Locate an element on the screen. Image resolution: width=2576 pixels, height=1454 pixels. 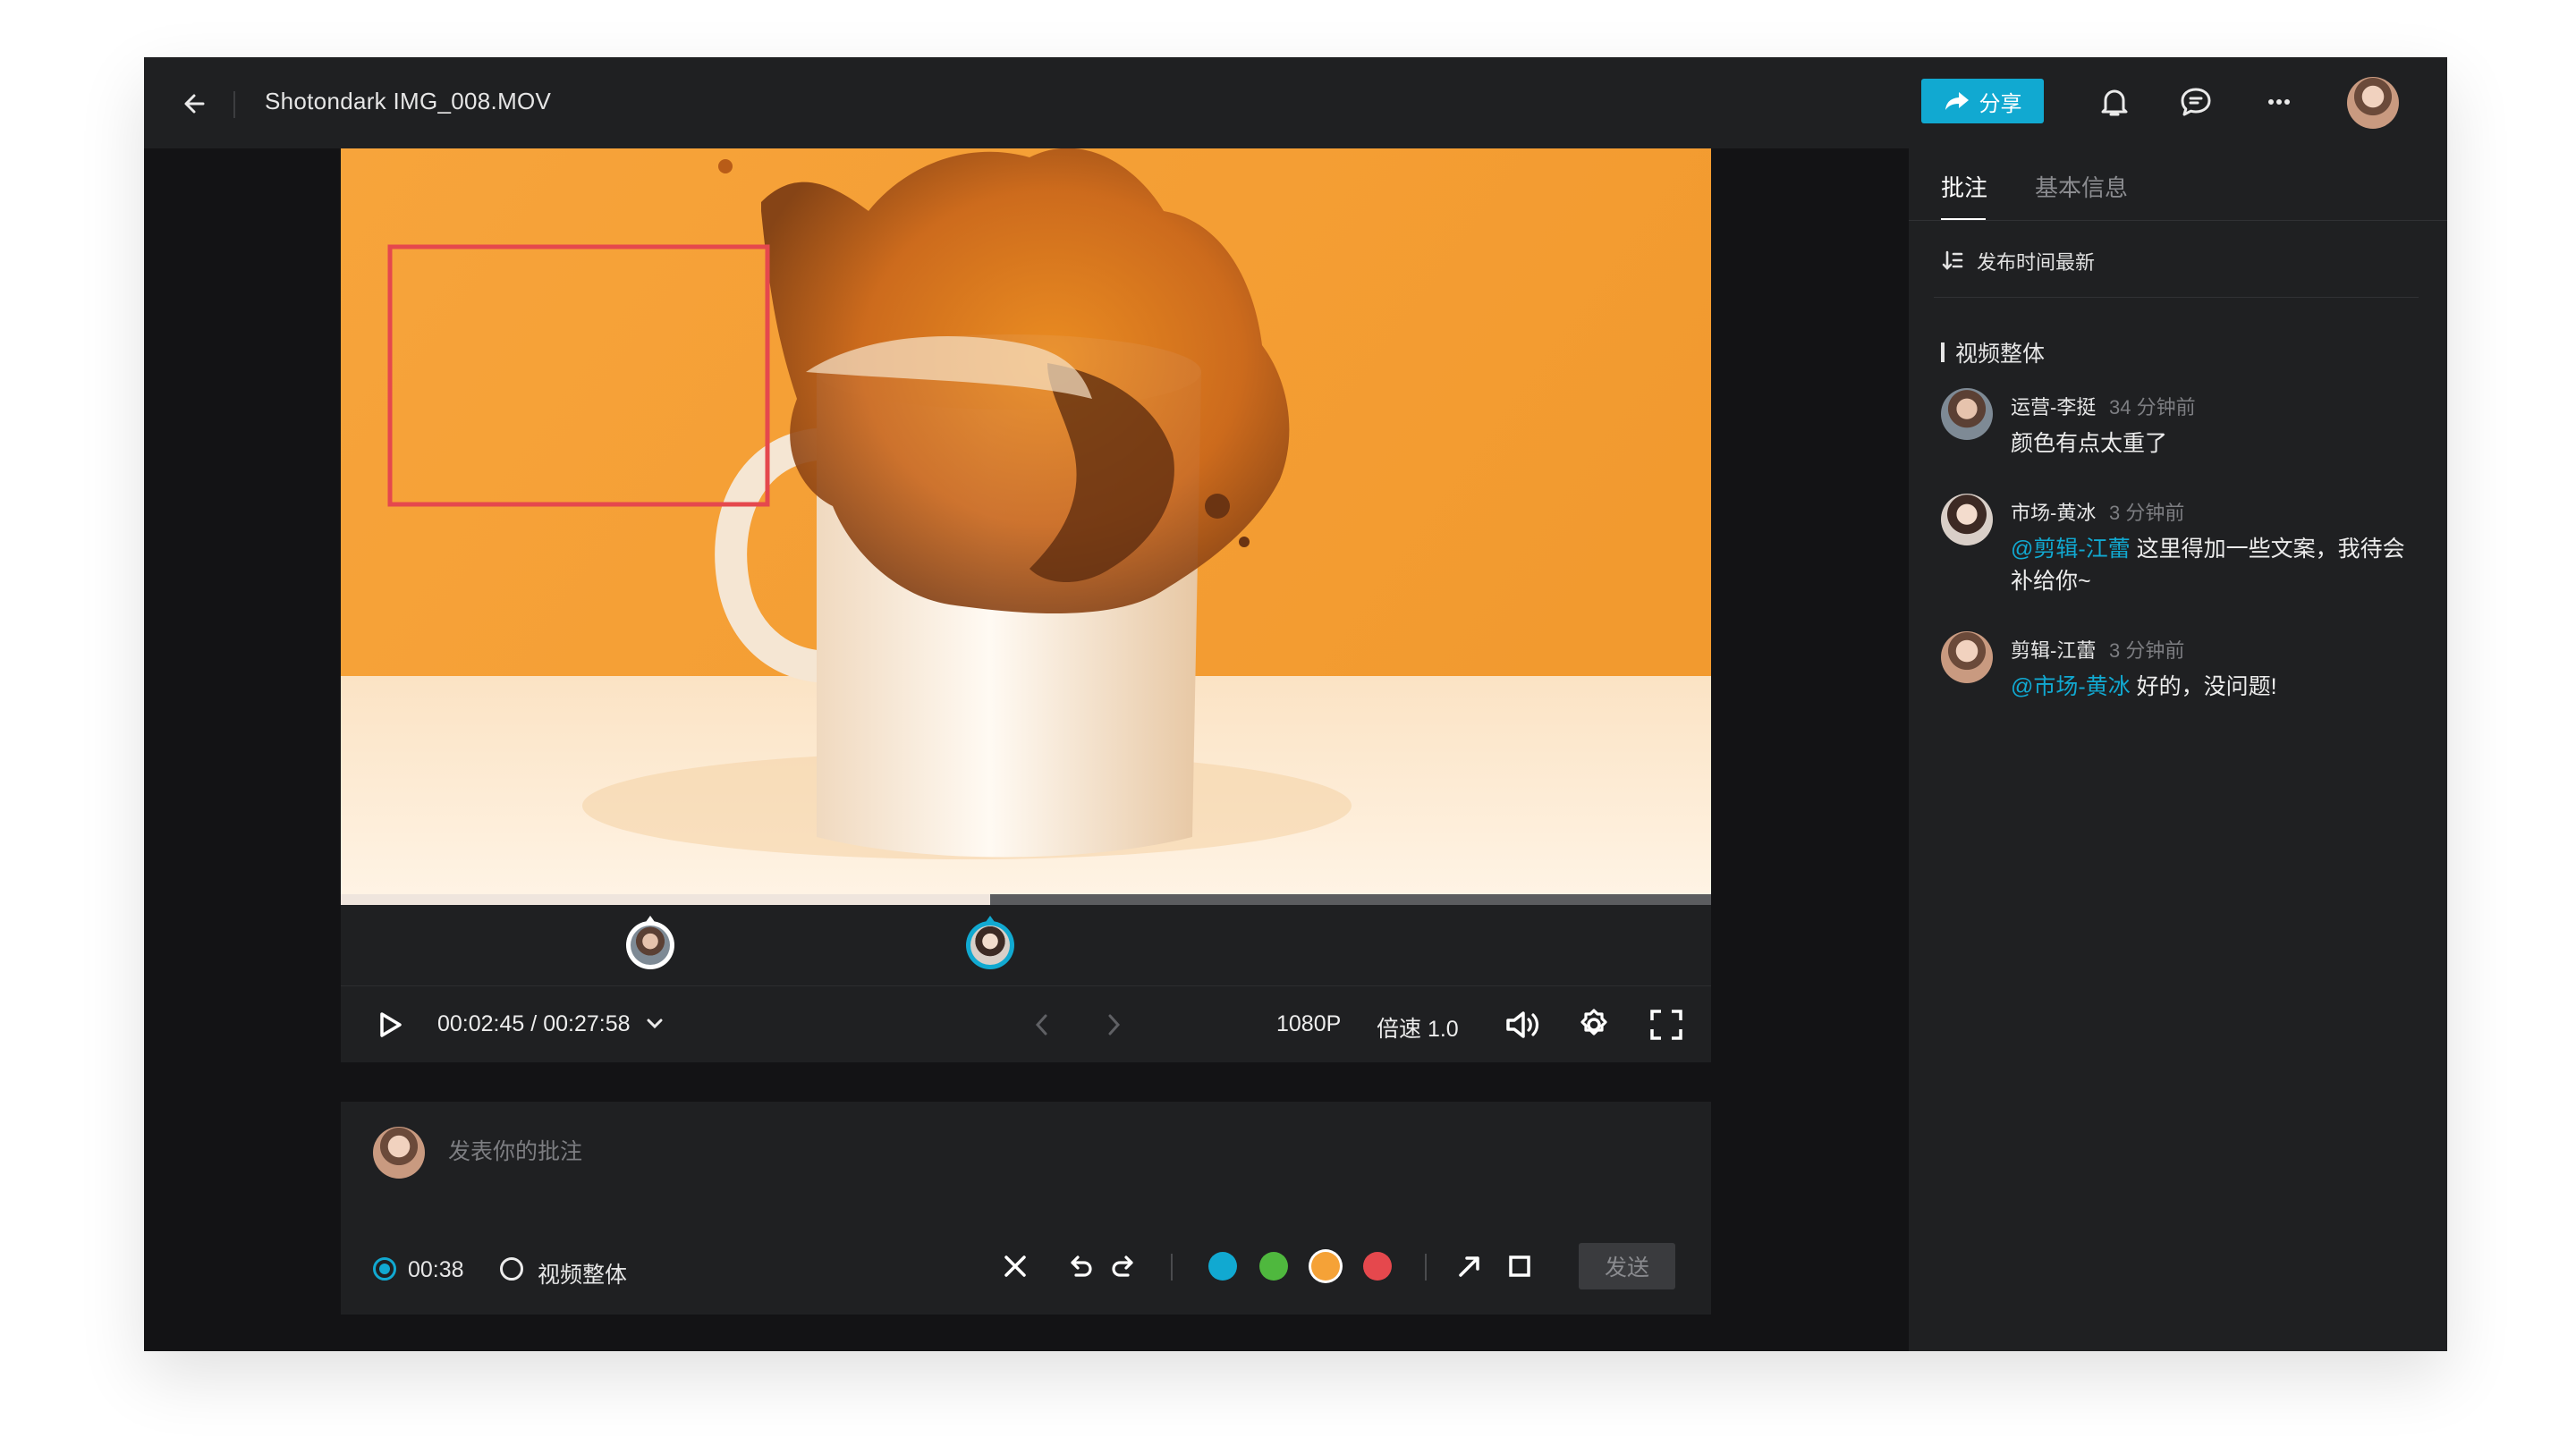
clear-icon is located at coordinates (1015, 1266).